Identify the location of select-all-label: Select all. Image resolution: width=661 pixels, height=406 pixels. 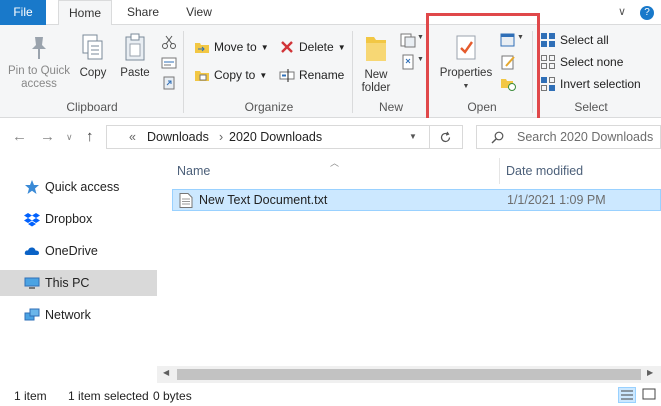
(584, 40).